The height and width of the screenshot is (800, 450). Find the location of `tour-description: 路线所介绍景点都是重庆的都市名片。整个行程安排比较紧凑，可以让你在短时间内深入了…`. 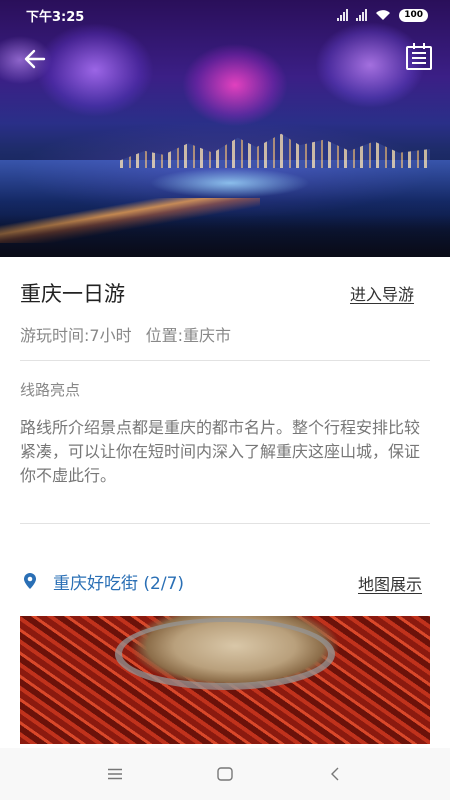

tour-description: 路线所介绍景点都是重庆的都市名片。整个行程安排比较紧凑，可以让你在短时间内深入了… is located at coordinates (220, 451).